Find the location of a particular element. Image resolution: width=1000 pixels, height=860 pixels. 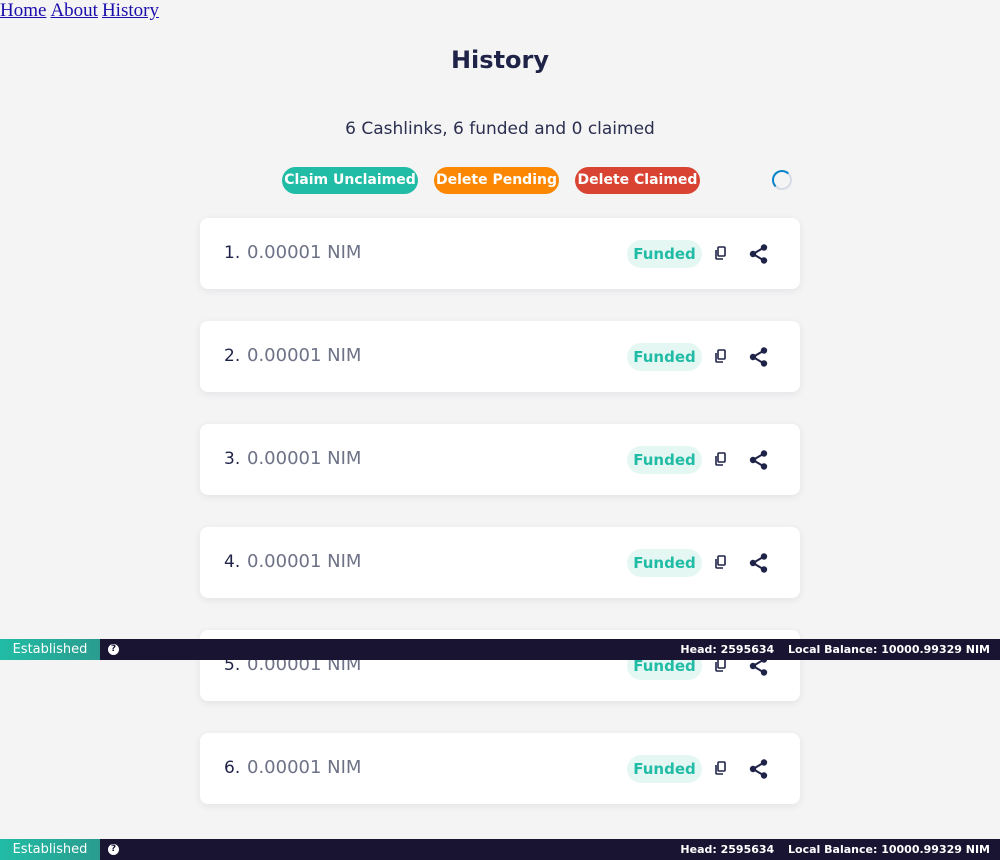

cashlink-index: 4. is located at coordinates (232, 562).